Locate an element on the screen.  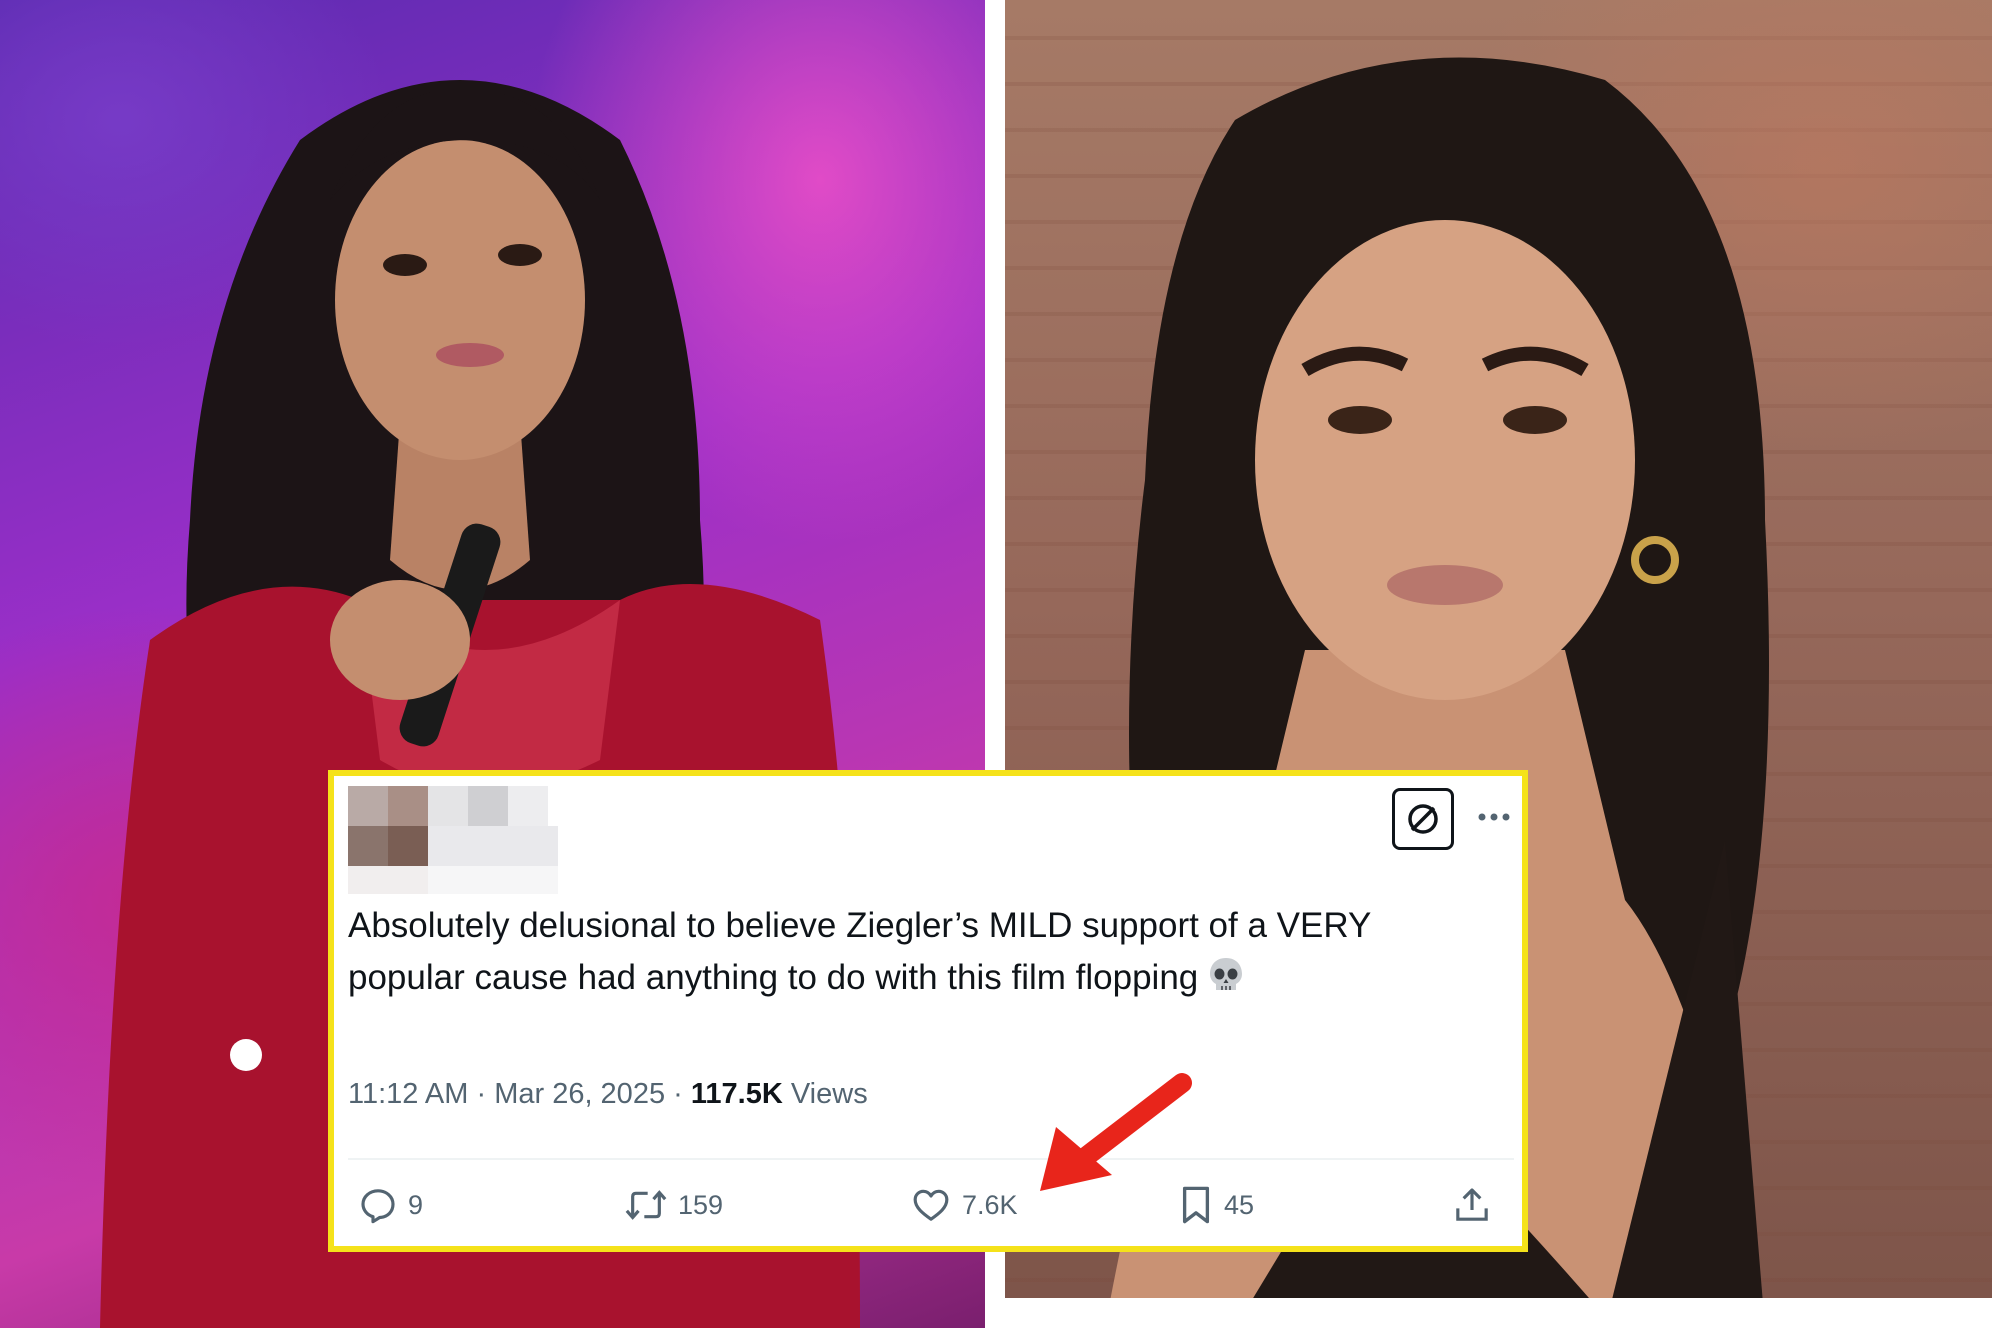
more-options-button is located at coordinates (1494, 817).